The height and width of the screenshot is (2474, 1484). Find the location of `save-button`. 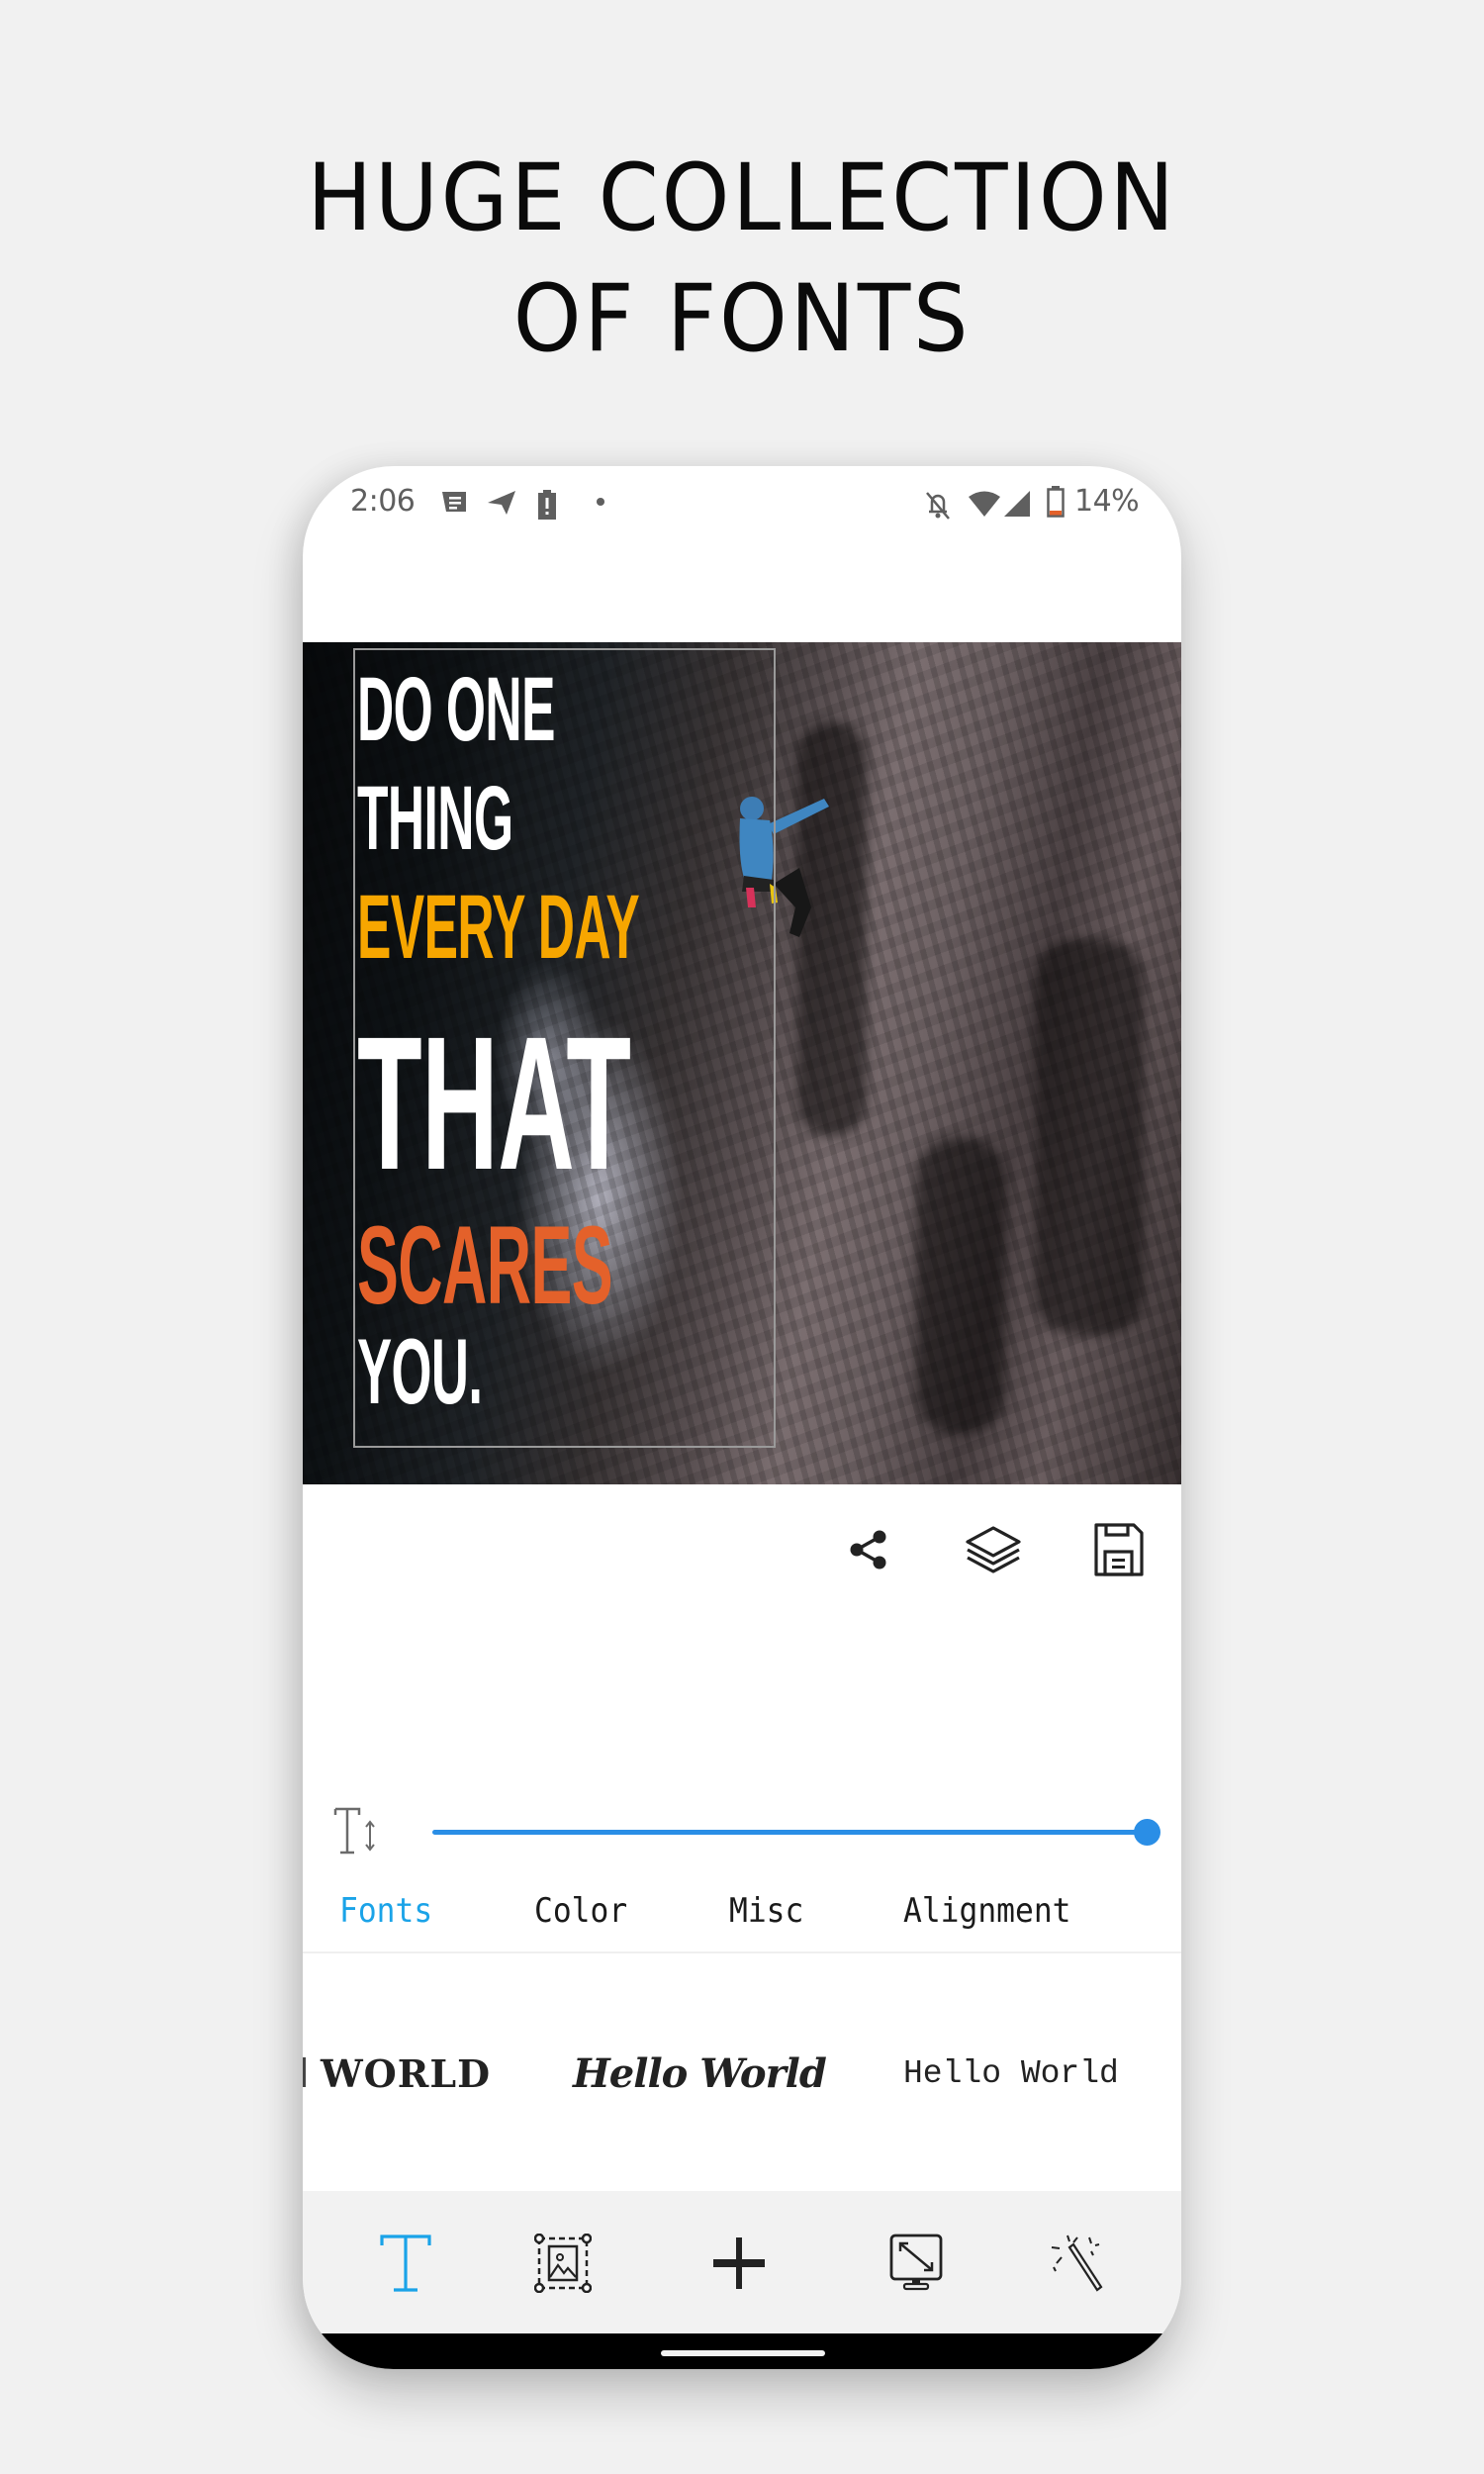

save-button is located at coordinates (1119, 1550).